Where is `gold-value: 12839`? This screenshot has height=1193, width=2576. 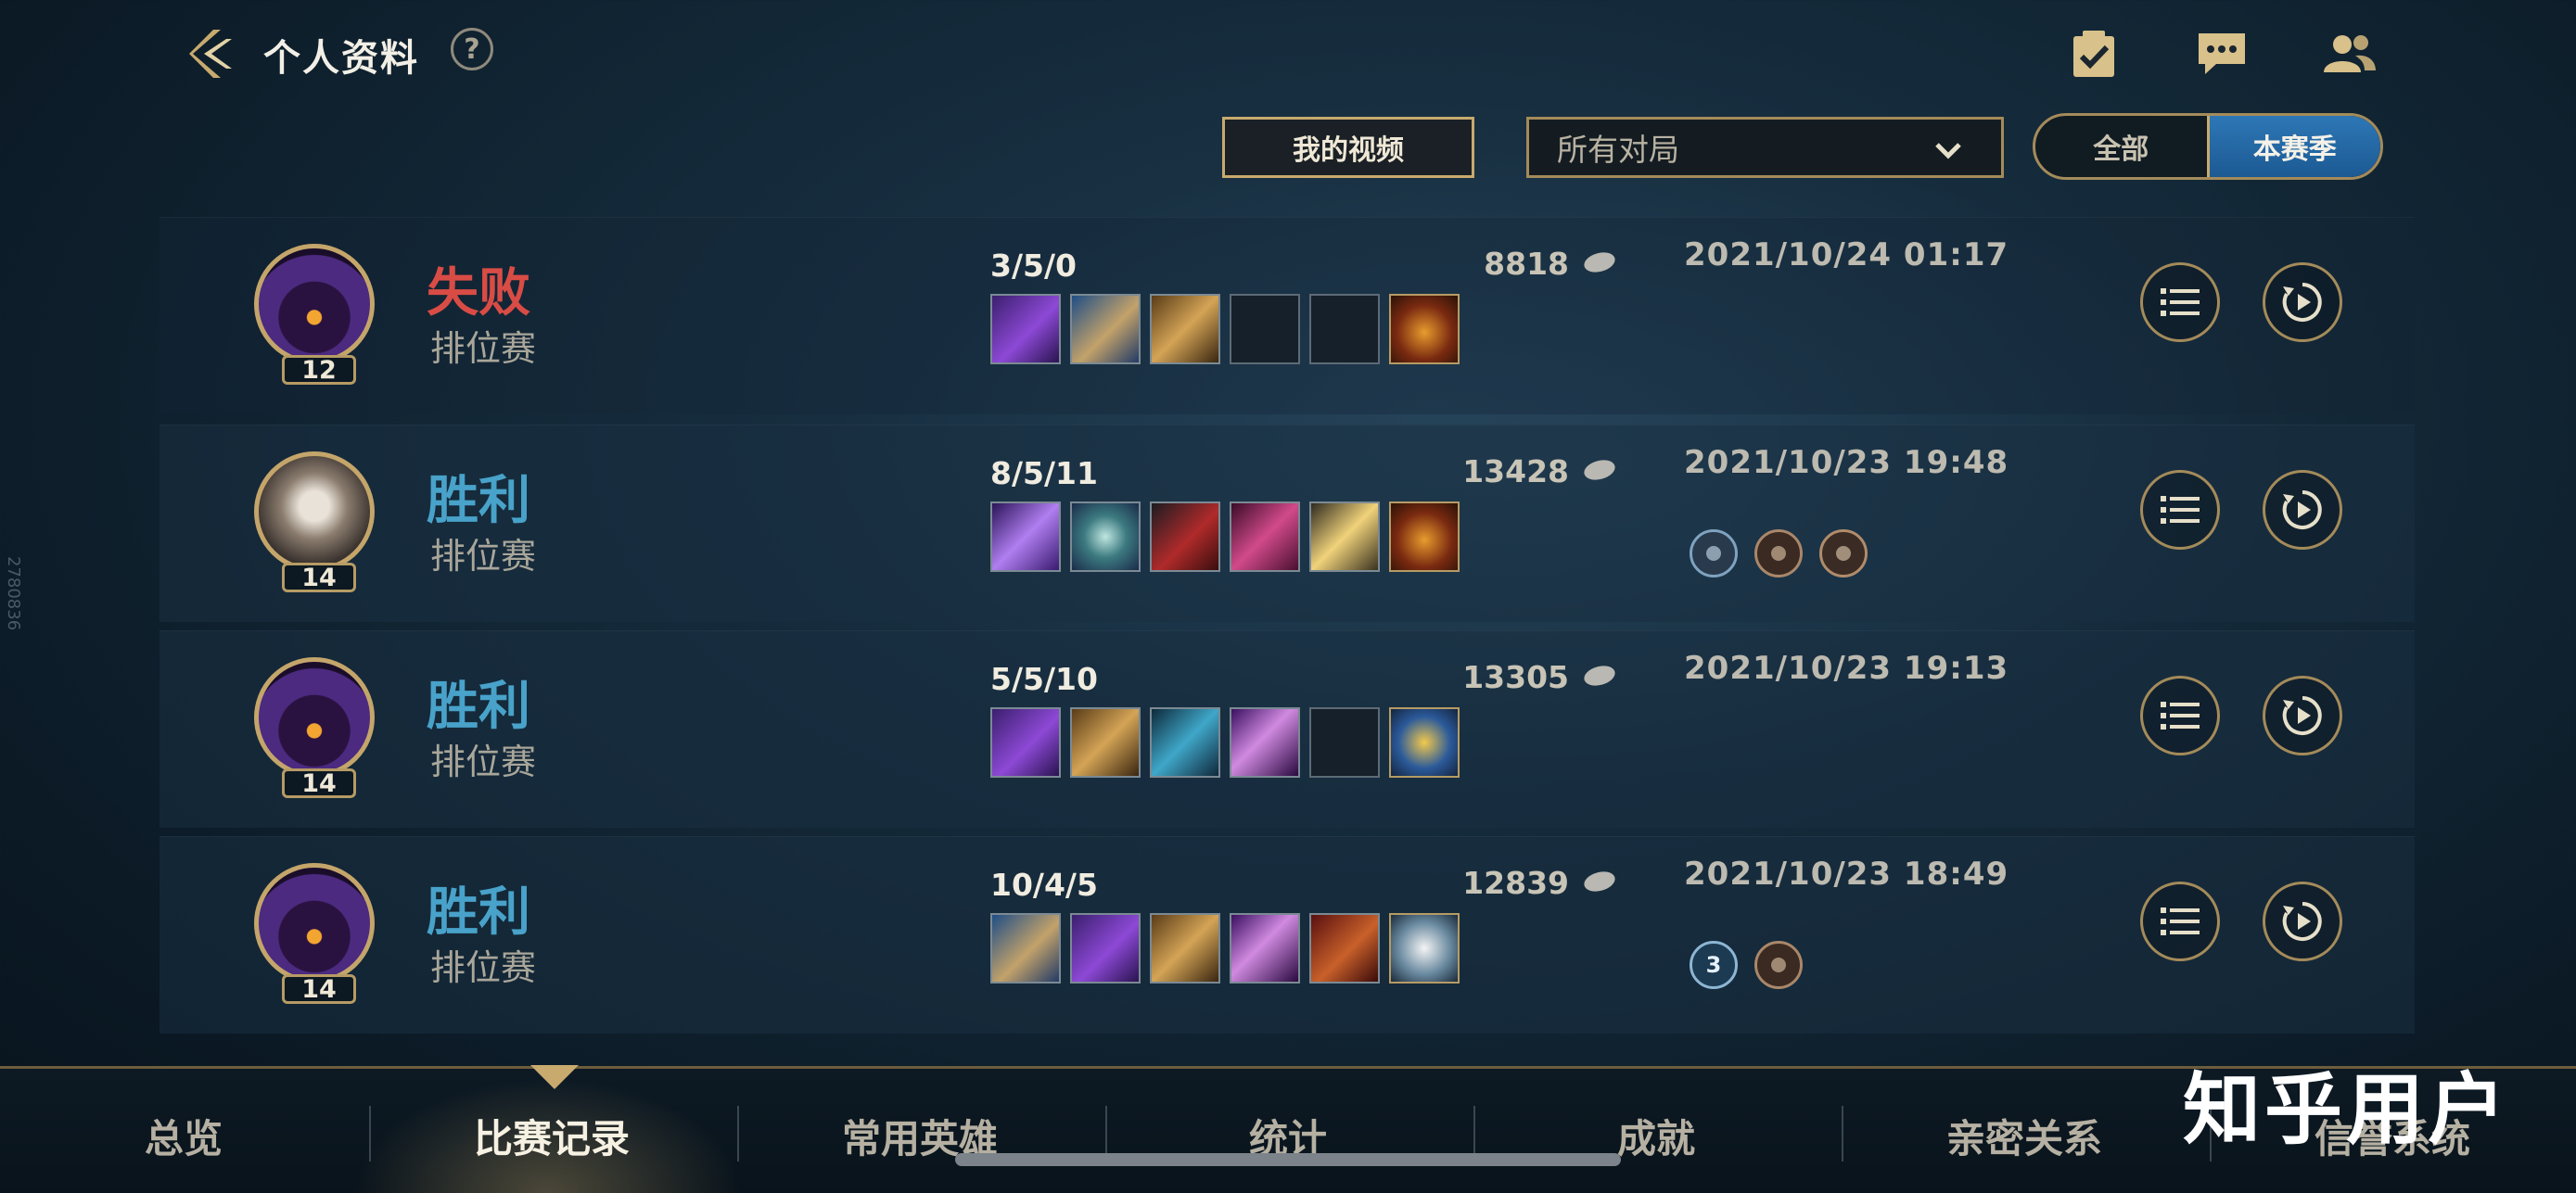
gold-value: 12839 is located at coordinates (1515, 883).